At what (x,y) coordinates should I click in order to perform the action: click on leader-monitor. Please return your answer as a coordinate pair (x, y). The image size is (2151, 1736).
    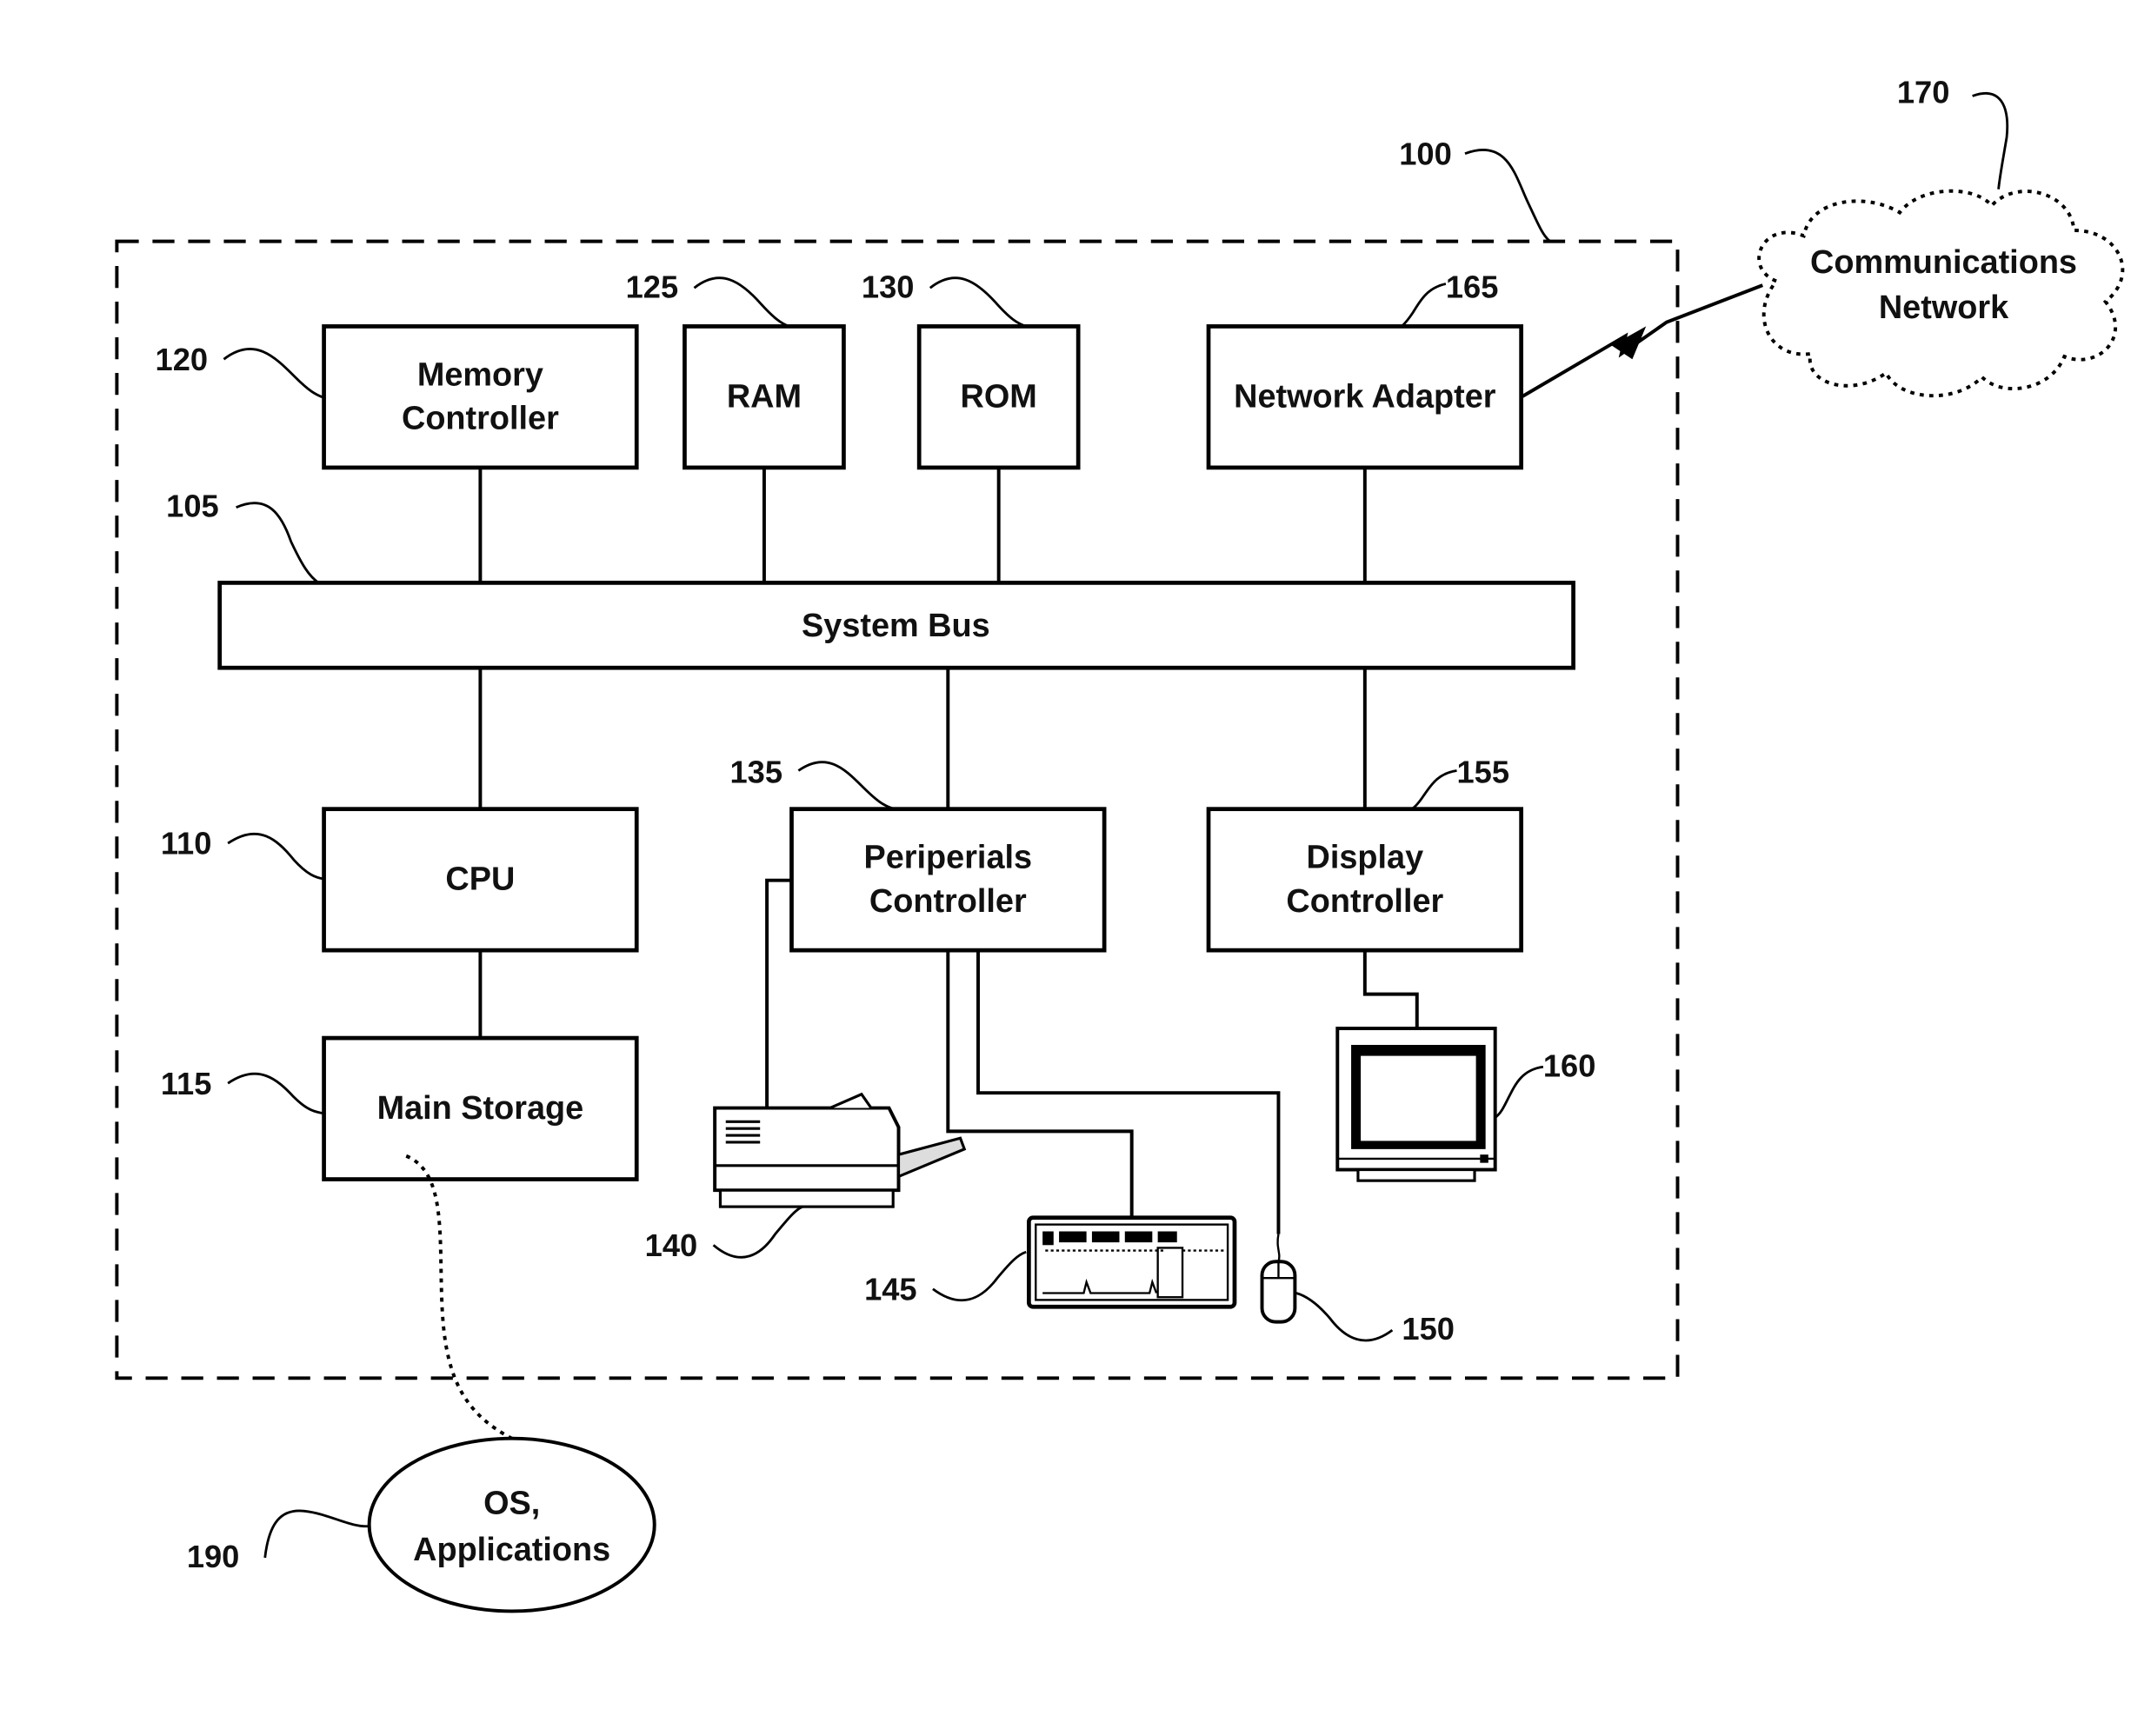
    Looking at the image, I should click on (1519, 1092).